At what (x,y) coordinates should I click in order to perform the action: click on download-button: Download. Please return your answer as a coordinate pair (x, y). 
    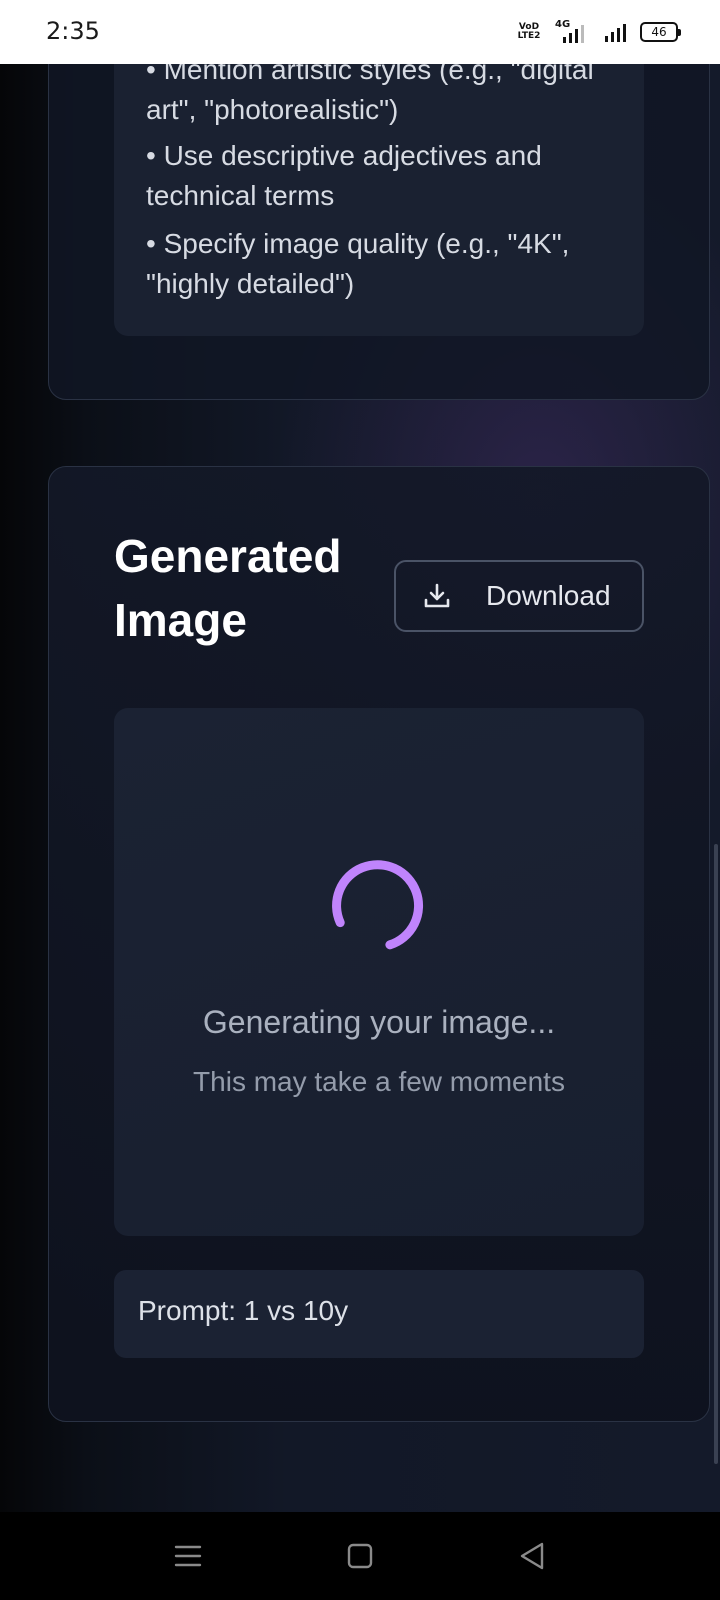
    Looking at the image, I should click on (519, 596).